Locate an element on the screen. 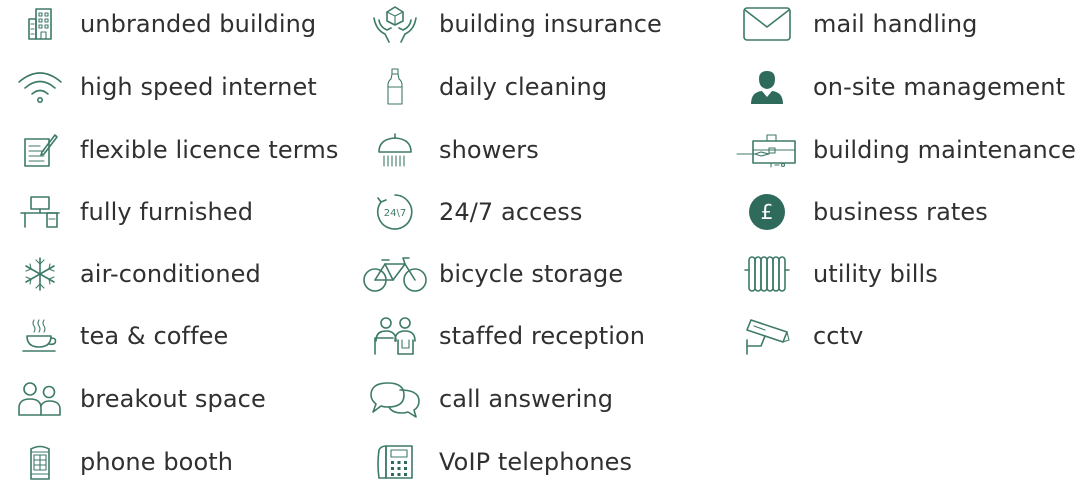  amenity-item-call-answering: call answering is located at coordinates (486, 399).